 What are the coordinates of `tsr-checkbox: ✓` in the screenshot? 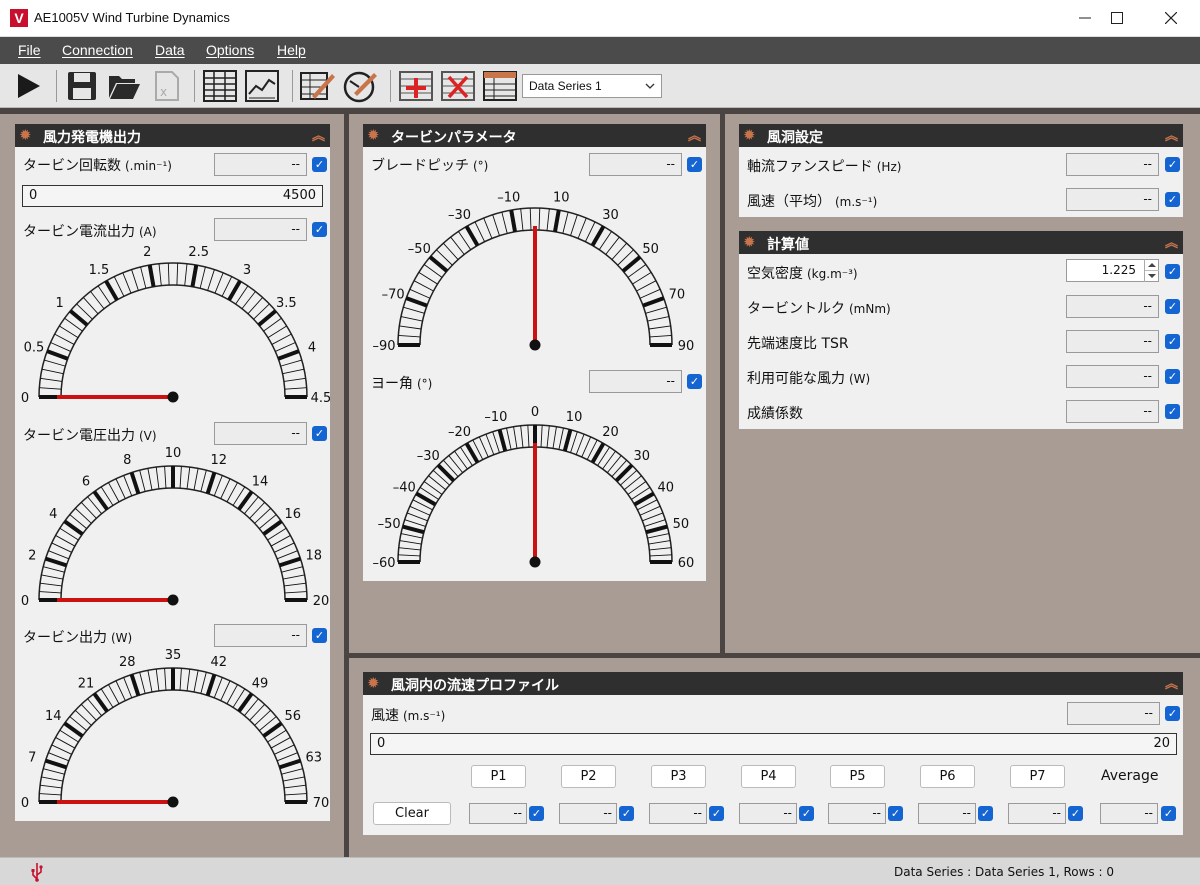 It's located at (1172, 341).